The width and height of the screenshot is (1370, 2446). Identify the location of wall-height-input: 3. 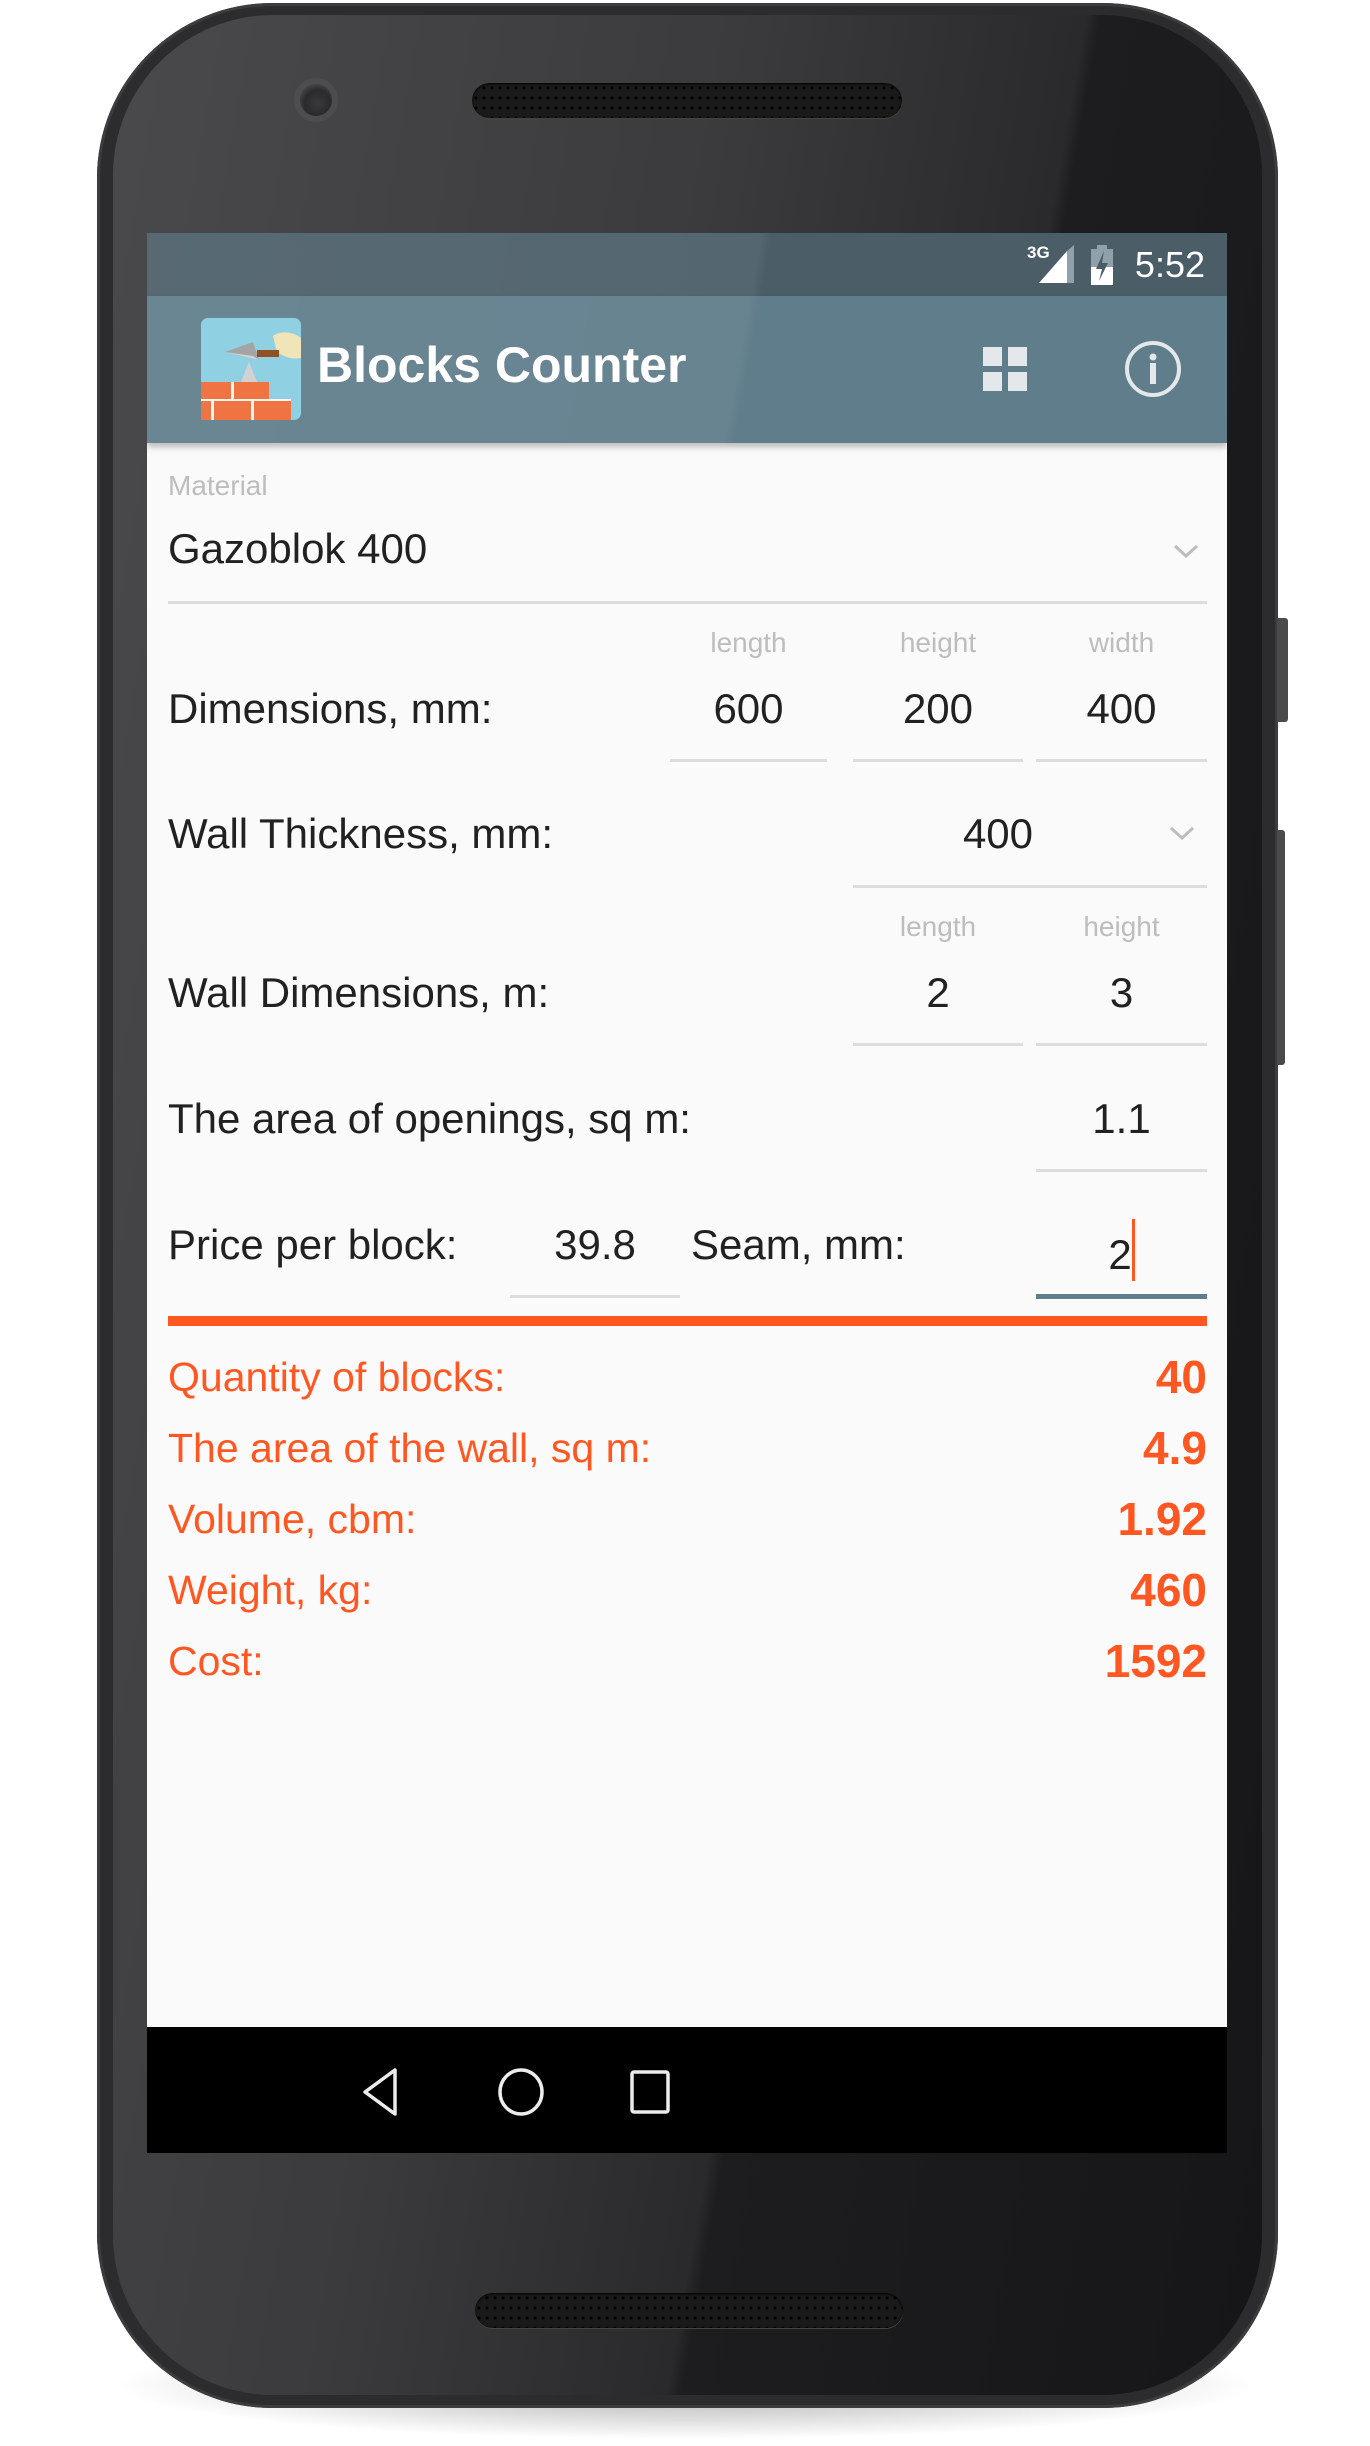
(1121, 993).